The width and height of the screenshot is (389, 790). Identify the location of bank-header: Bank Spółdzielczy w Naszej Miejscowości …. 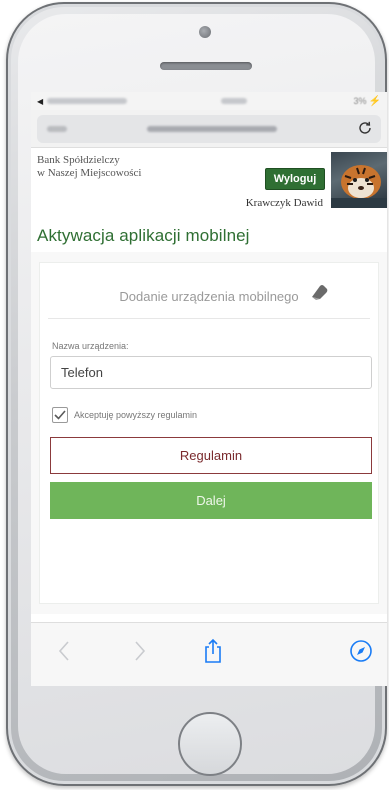
(209, 183).